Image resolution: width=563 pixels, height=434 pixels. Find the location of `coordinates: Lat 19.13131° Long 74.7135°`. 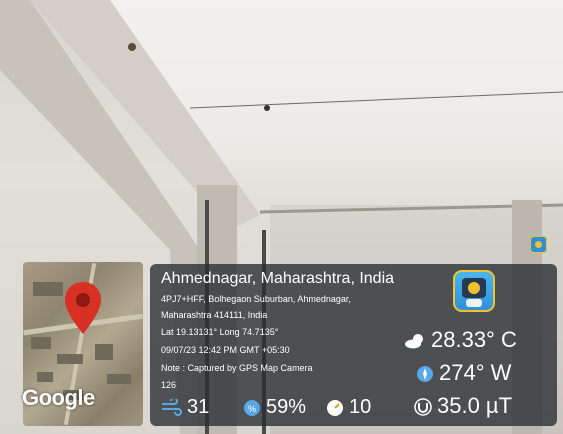

coordinates: Lat 19.13131° Long 74.7135° is located at coordinates (220, 332).